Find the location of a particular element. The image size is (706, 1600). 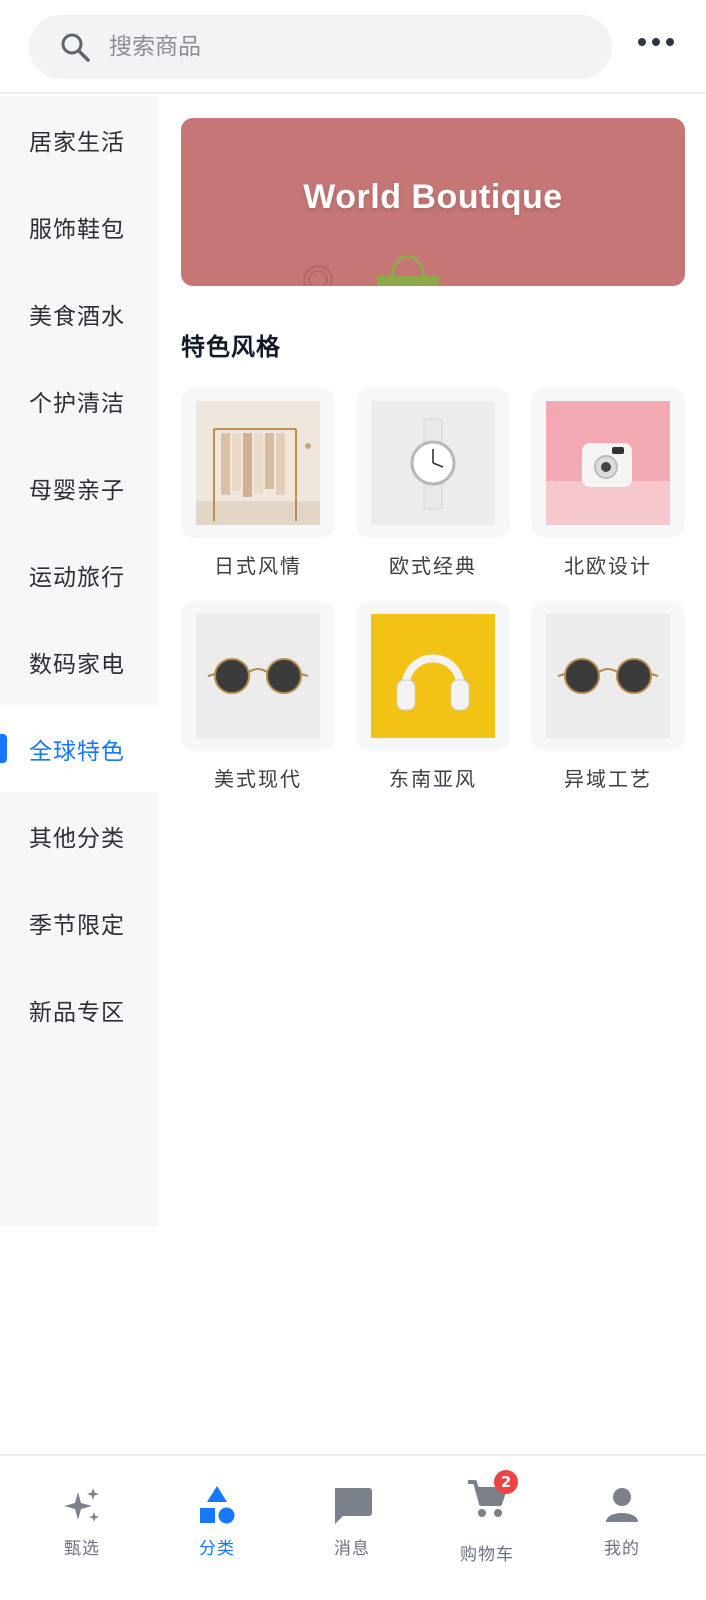

style-card-american: 美式现代 is located at coordinates (258, 696).